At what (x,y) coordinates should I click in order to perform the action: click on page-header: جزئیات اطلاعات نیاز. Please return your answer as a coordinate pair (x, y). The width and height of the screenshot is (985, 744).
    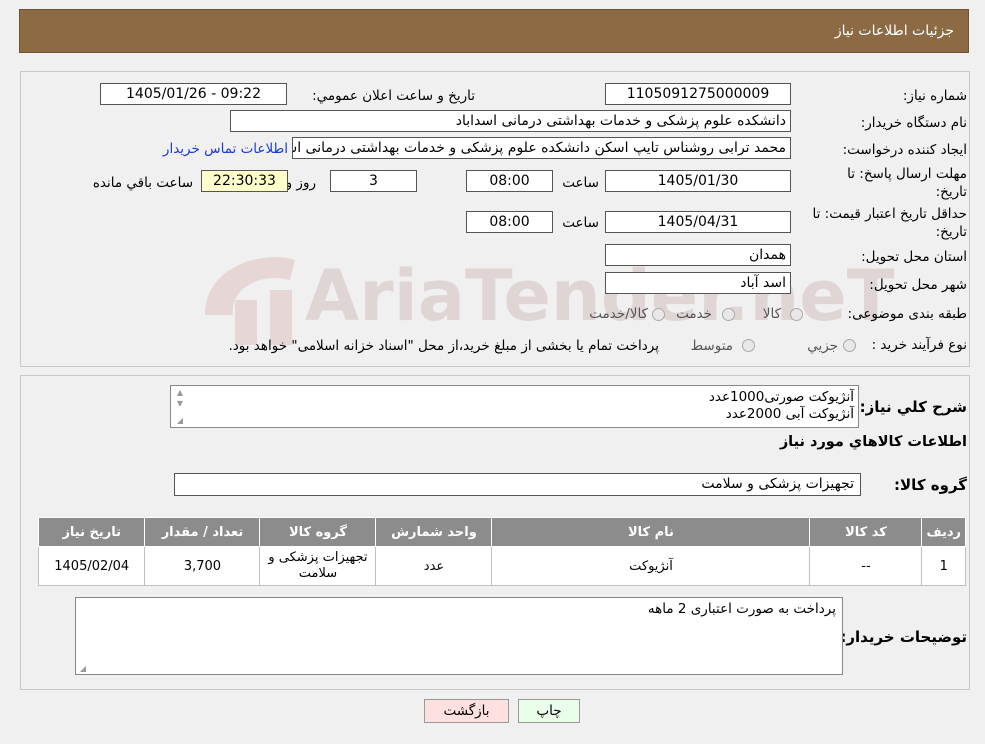
    Looking at the image, I should click on (494, 31).